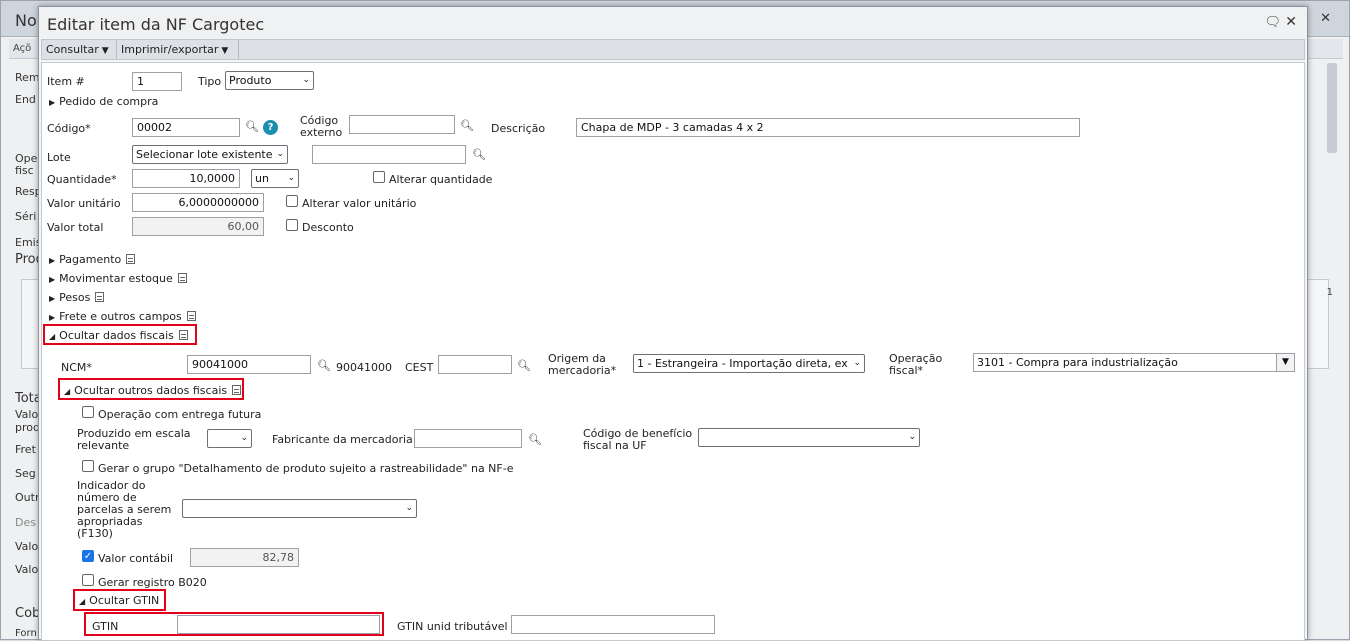 This screenshot has height=641, width=1350. What do you see at coordinates (25, 522) in the screenshot?
I see `background-label: Des` at bounding box center [25, 522].